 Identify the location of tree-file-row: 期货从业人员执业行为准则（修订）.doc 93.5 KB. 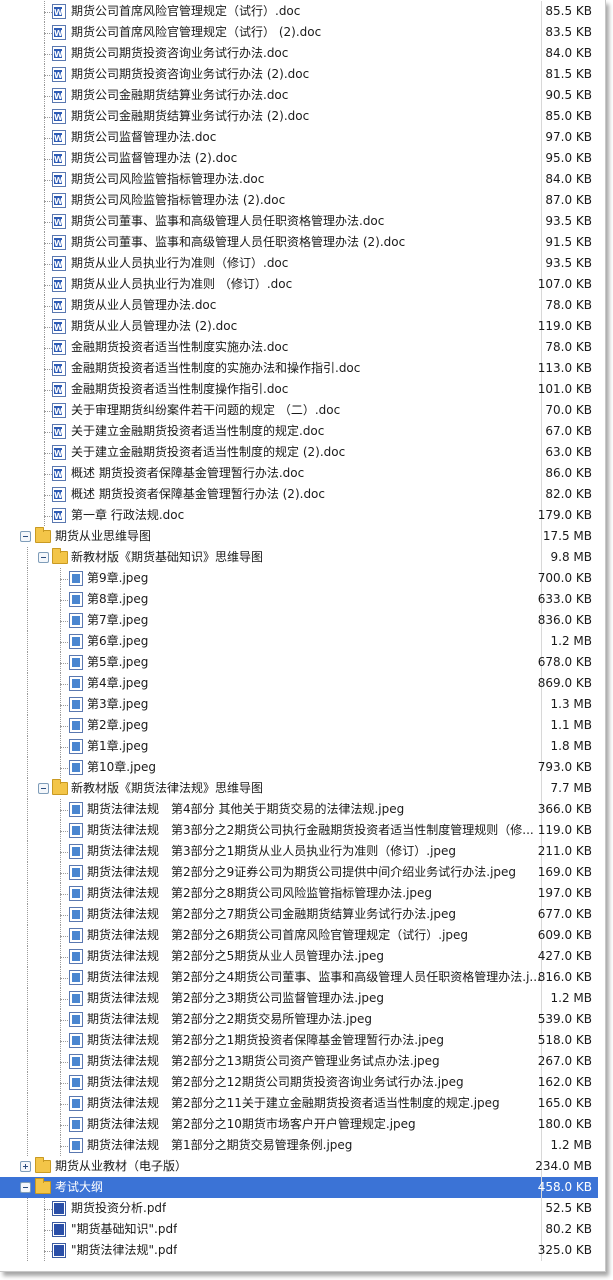
(299, 264).